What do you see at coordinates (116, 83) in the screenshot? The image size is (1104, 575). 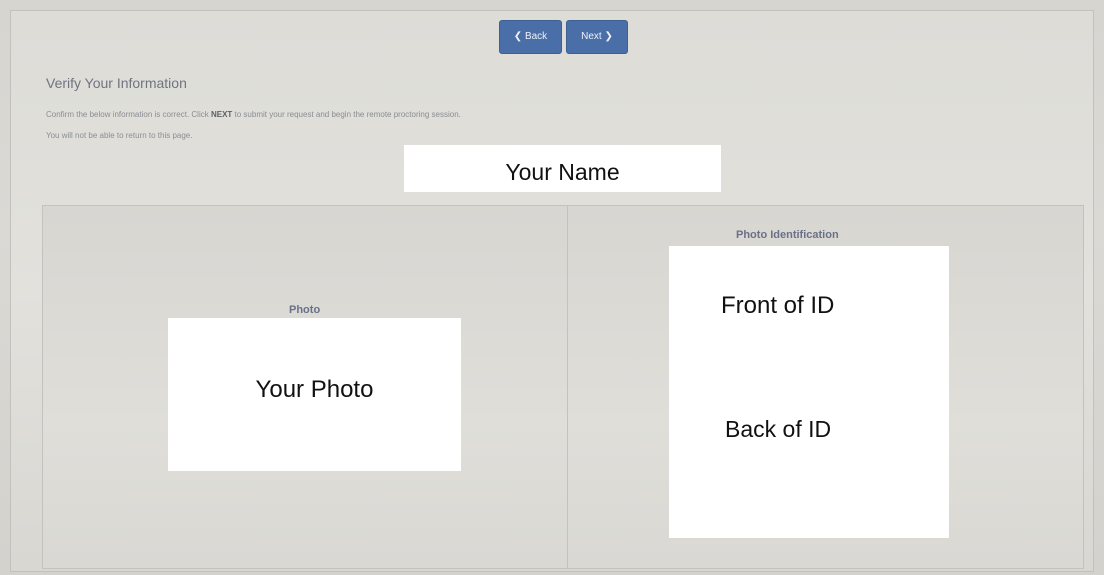 I see `page-title: Verify Your Information` at bounding box center [116, 83].